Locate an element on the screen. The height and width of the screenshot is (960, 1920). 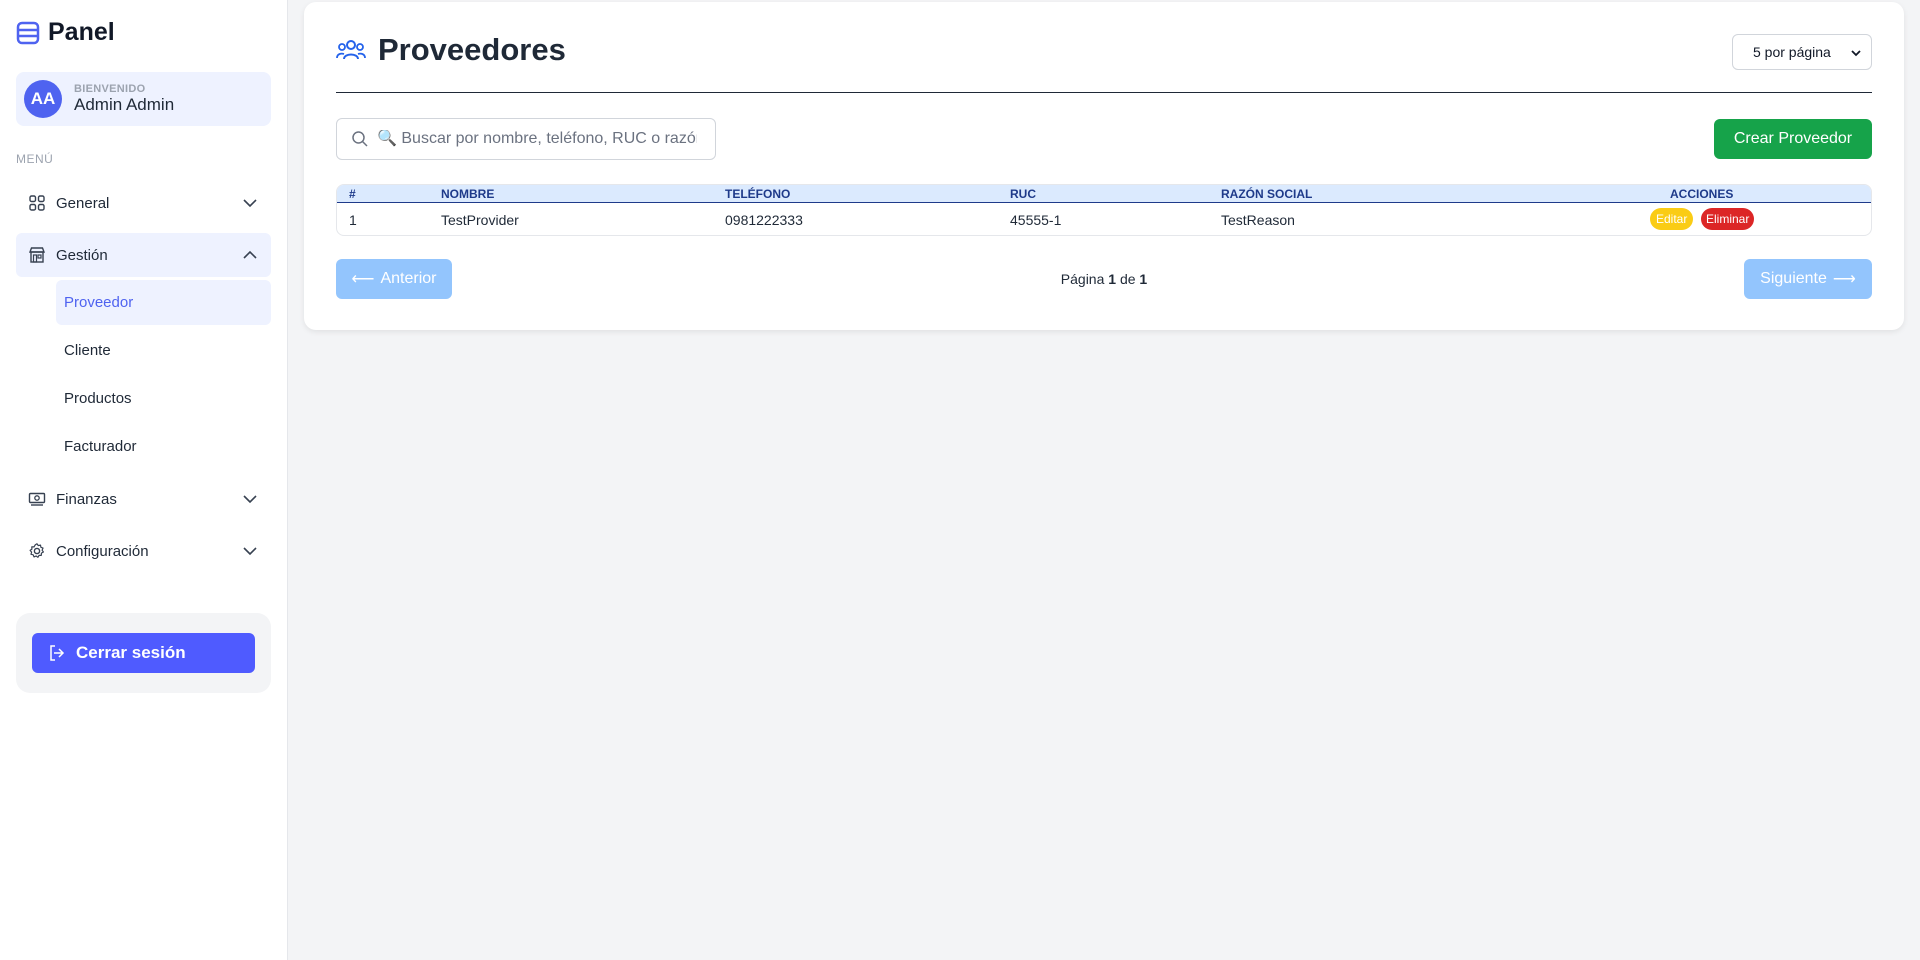
store-icon is located at coordinates (37, 255).